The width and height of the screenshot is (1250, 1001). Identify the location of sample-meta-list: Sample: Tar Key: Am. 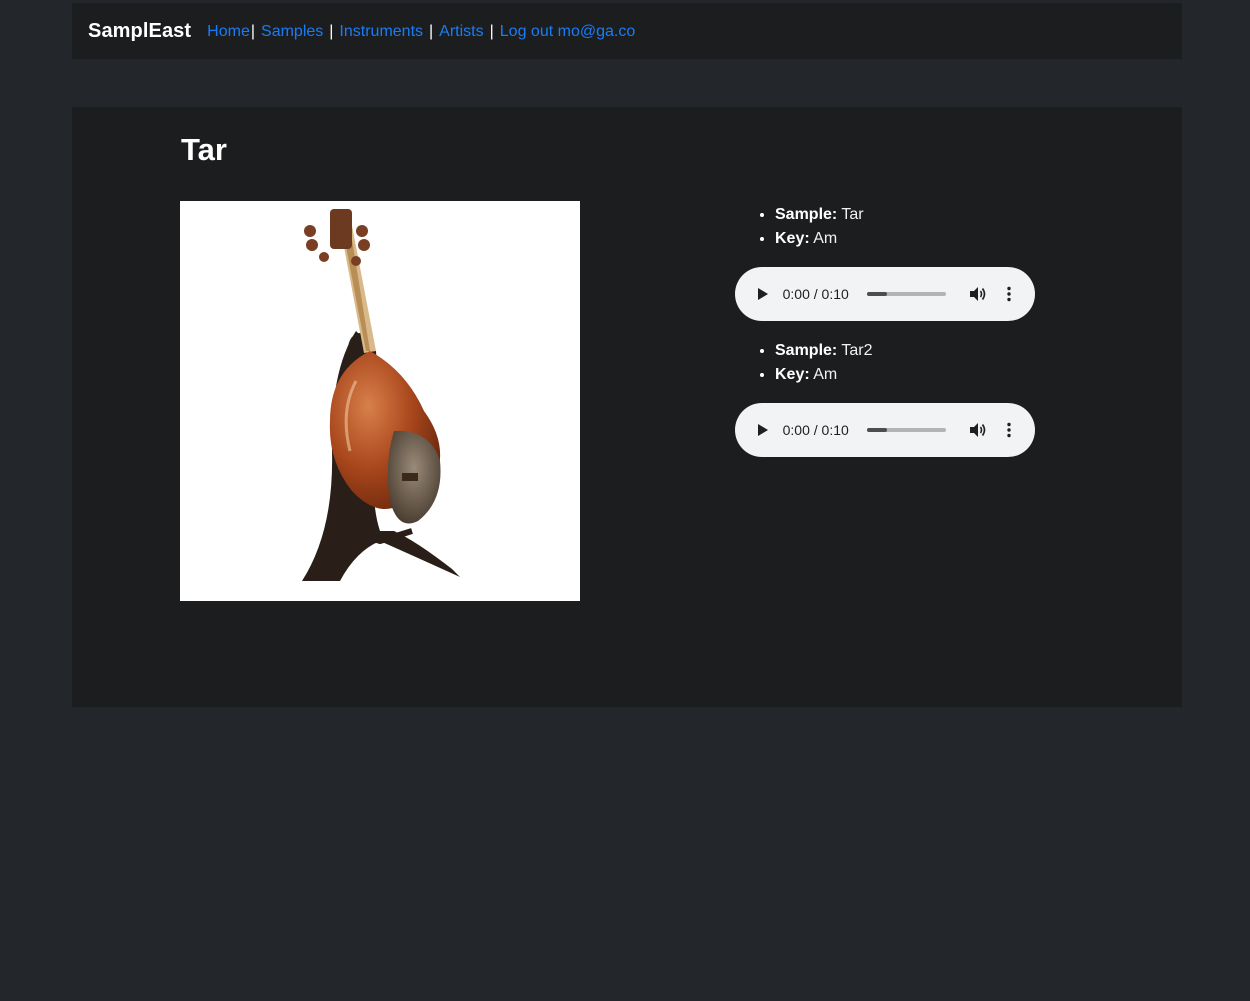
(895, 227).